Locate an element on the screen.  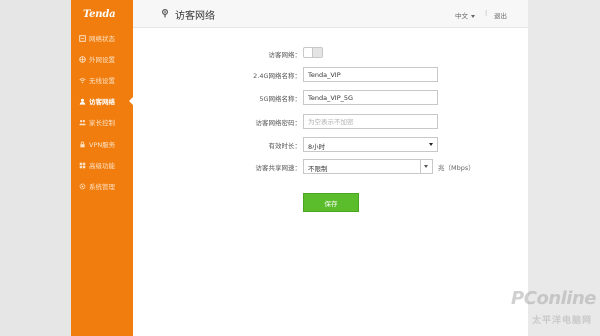
sidebar-item-label: 无线设置 is located at coordinates (102, 81).